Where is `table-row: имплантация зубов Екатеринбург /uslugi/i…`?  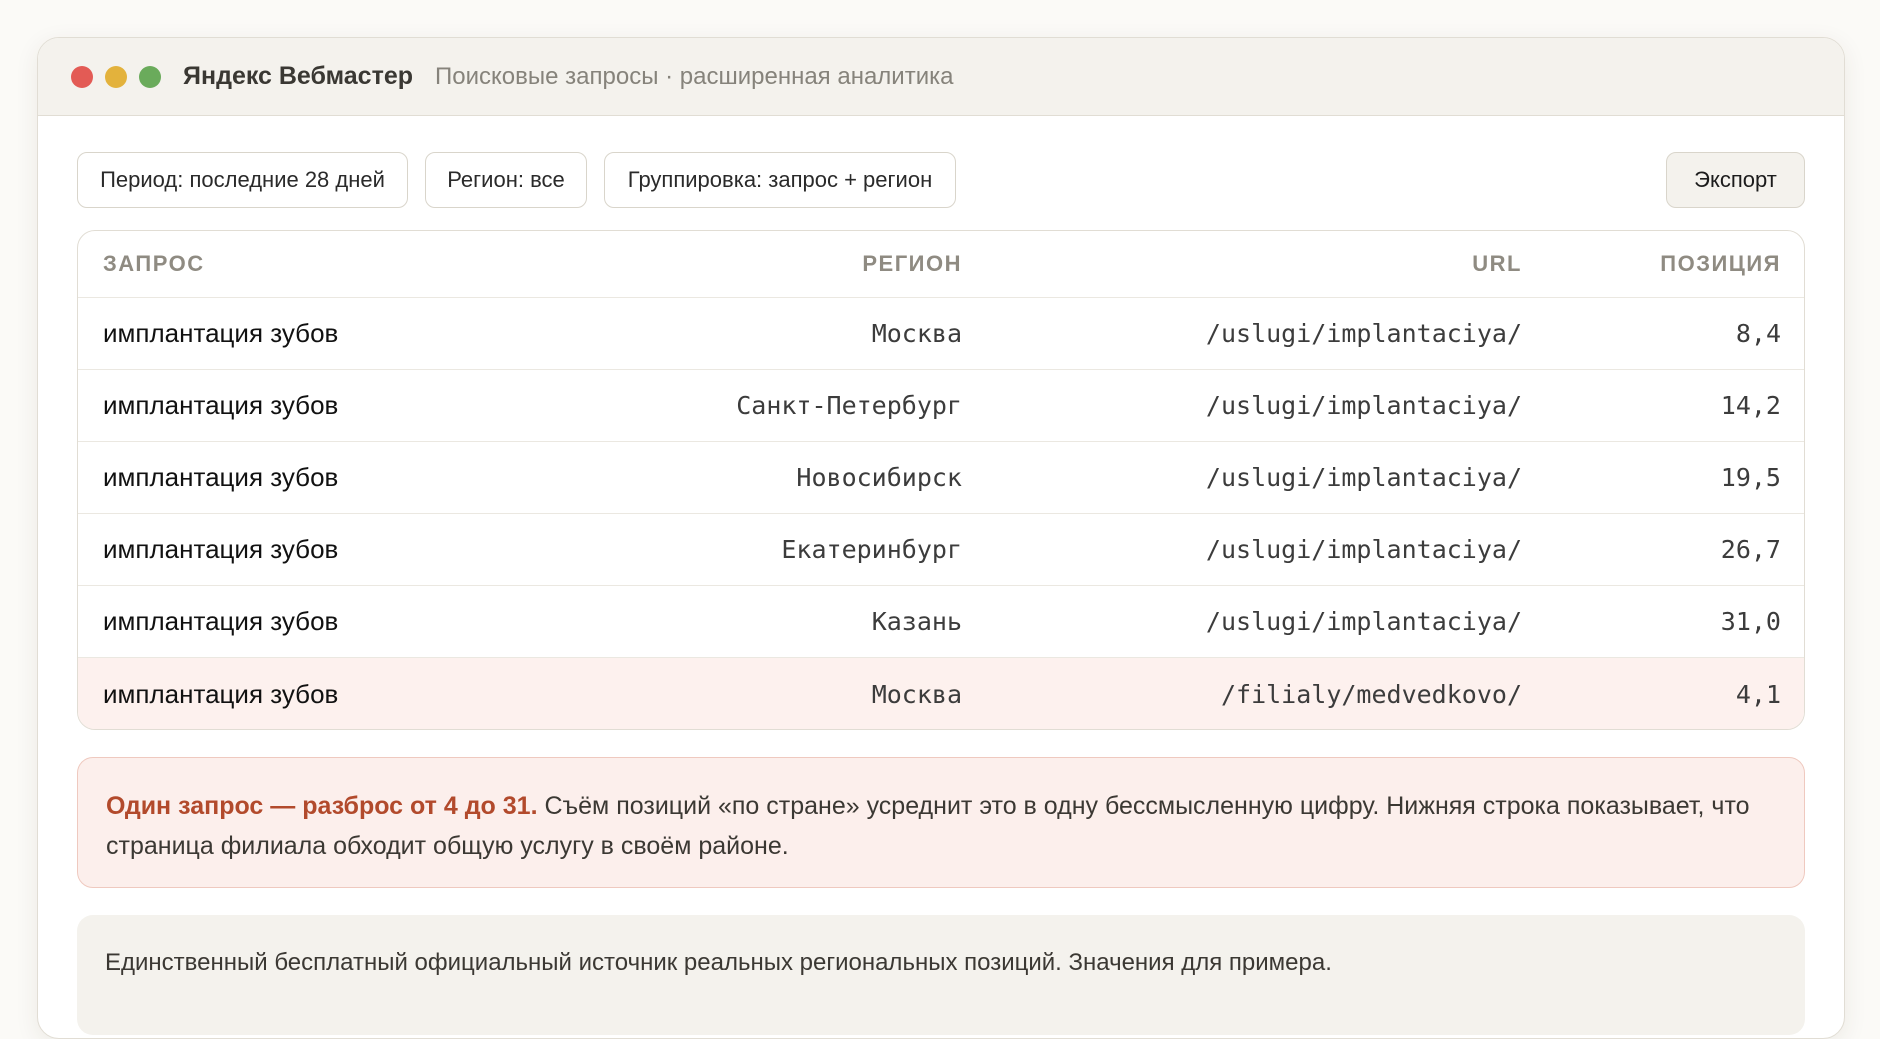 table-row: имплантация зубов Екатеринбург /uslugi/i… is located at coordinates (941, 550).